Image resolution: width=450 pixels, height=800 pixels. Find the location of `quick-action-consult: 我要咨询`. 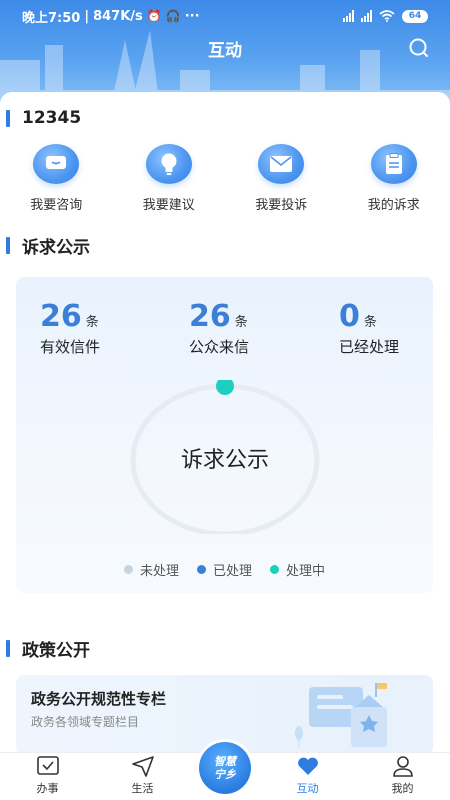

quick-action-consult: 我要咨询 is located at coordinates (56, 178).